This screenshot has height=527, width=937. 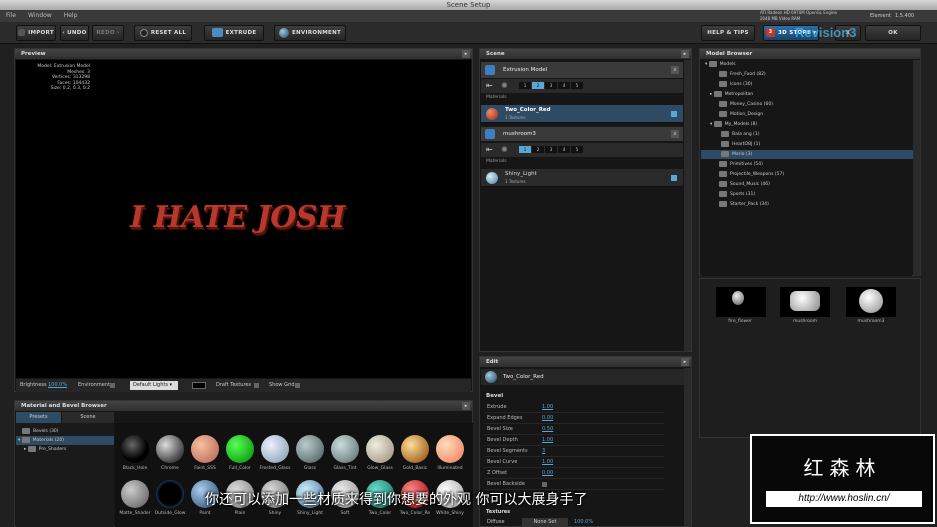 What do you see at coordinates (547, 418) in the screenshot?
I see `expand-edges-value: 0.00` at bounding box center [547, 418].